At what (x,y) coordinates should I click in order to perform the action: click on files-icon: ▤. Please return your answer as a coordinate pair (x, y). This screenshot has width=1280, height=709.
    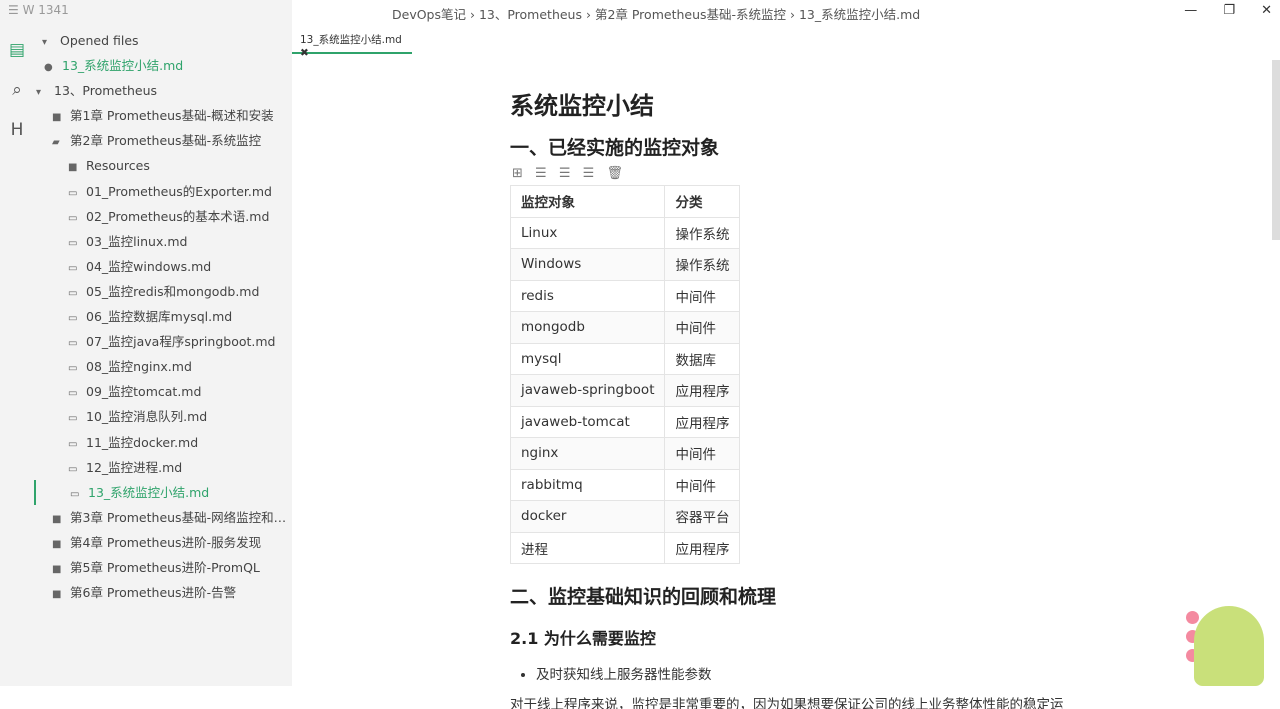
    Looking at the image, I should click on (17, 50).